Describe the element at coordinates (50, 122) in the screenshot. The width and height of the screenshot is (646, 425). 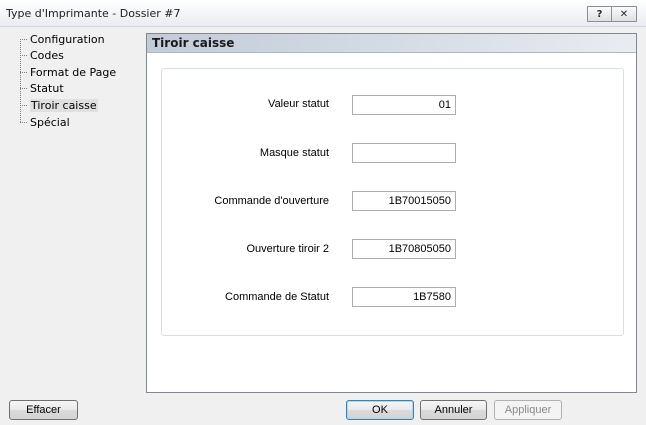
I see `tree-item-label: Spécial` at that location.